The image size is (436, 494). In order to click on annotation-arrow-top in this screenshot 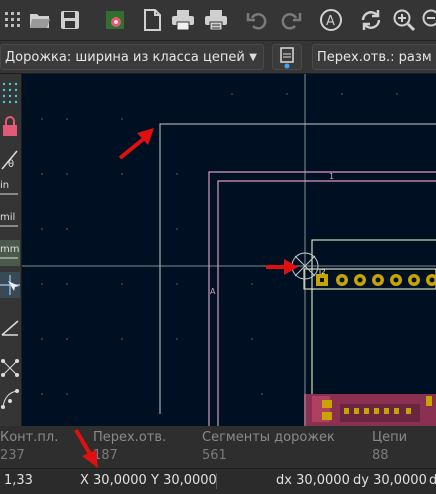, I will do `click(137, 143)`.